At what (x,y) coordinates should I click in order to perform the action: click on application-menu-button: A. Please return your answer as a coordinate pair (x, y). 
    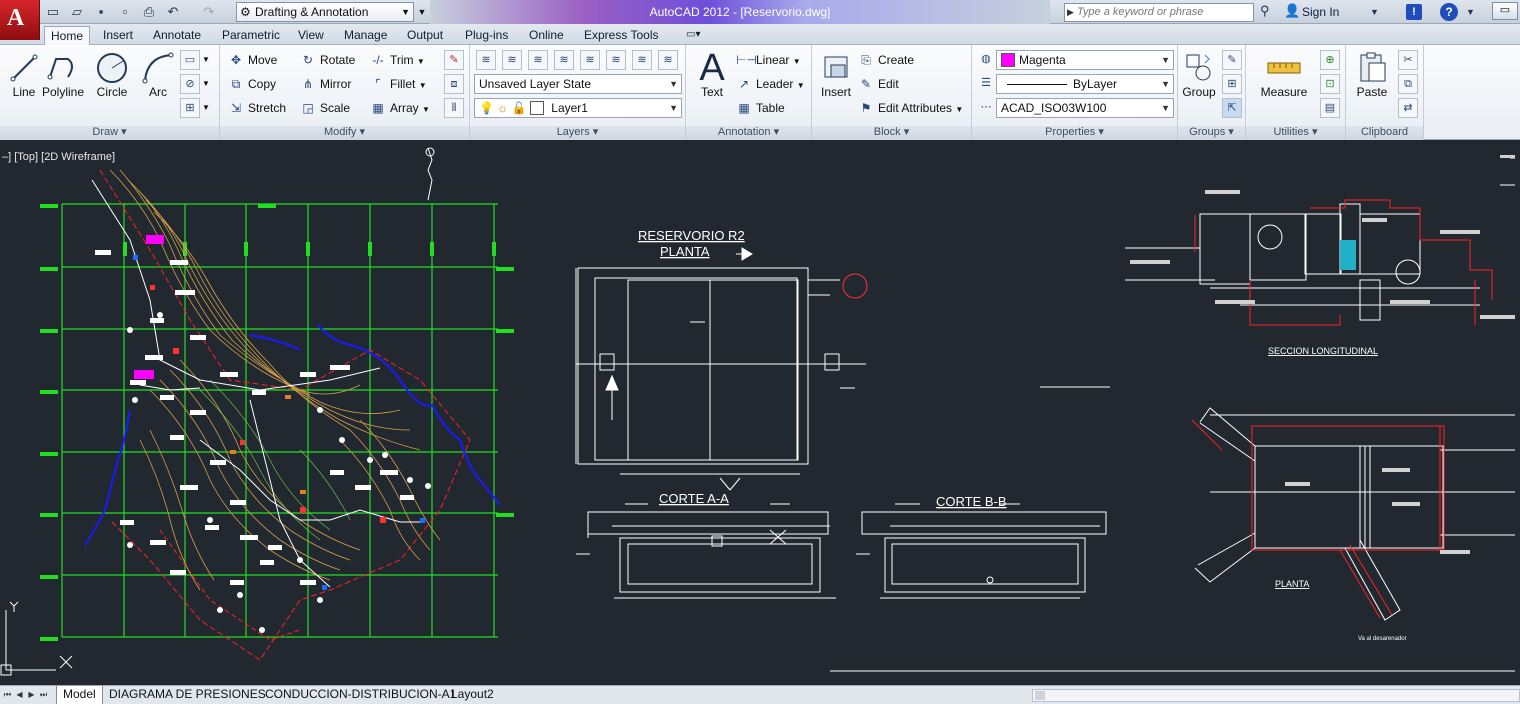
    Looking at the image, I should click on (20, 20).